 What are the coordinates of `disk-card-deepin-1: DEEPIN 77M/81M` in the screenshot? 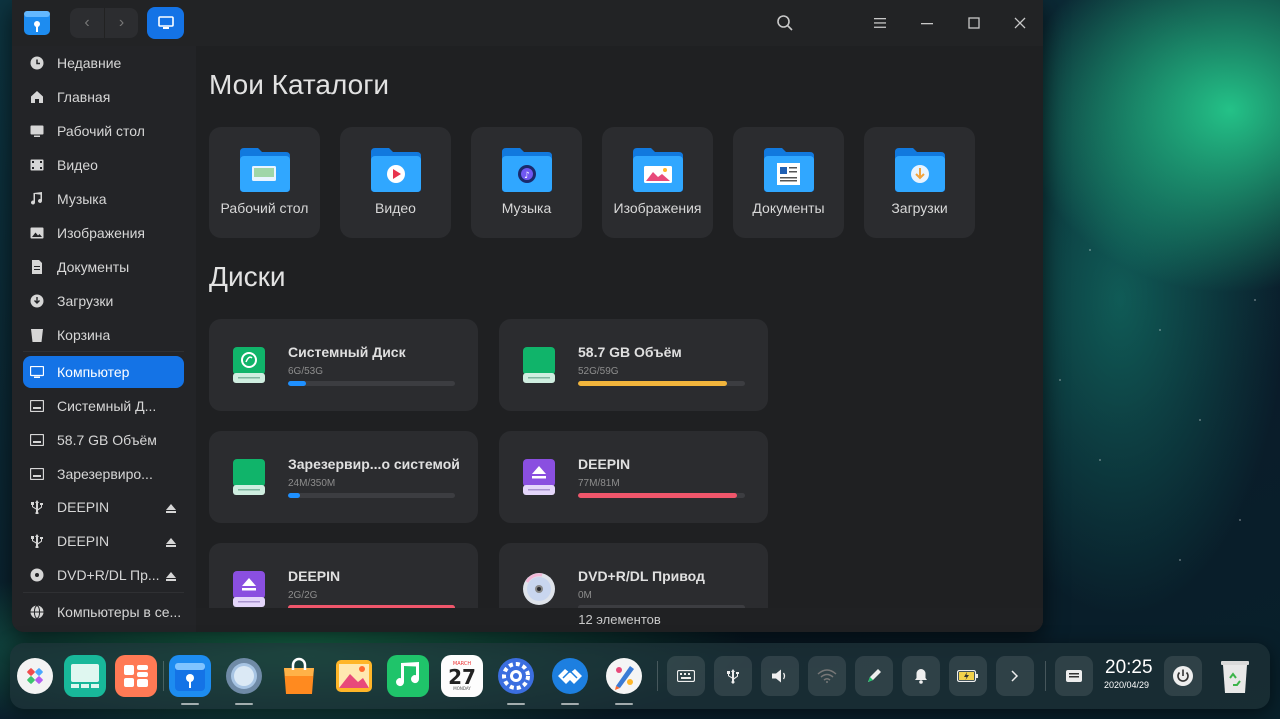 It's located at (633, 477).